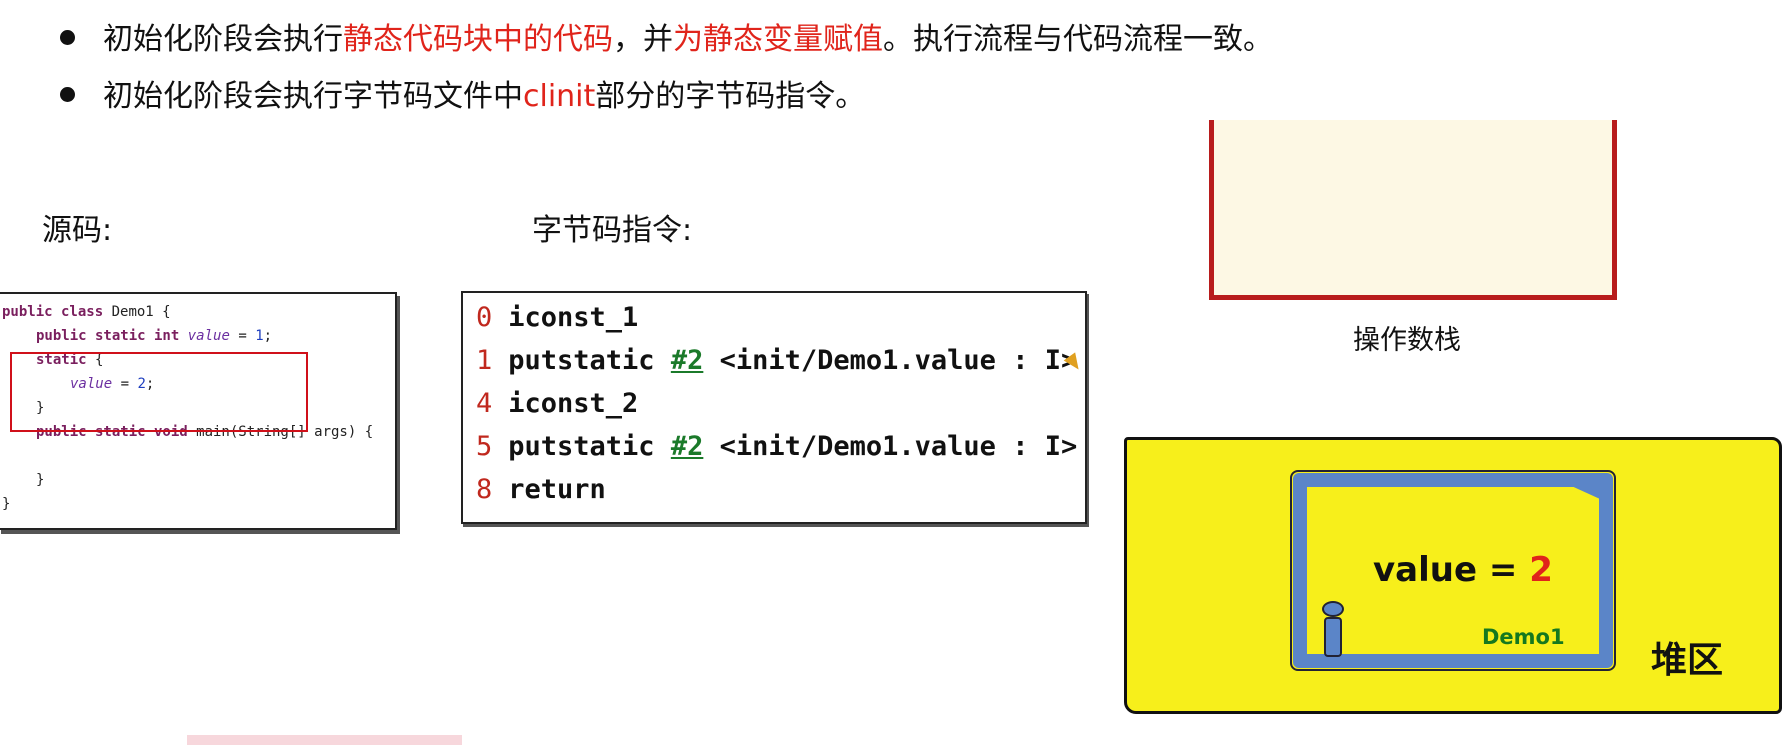  I want to click on bytecode-op: iconst_2, so click(573, 403).